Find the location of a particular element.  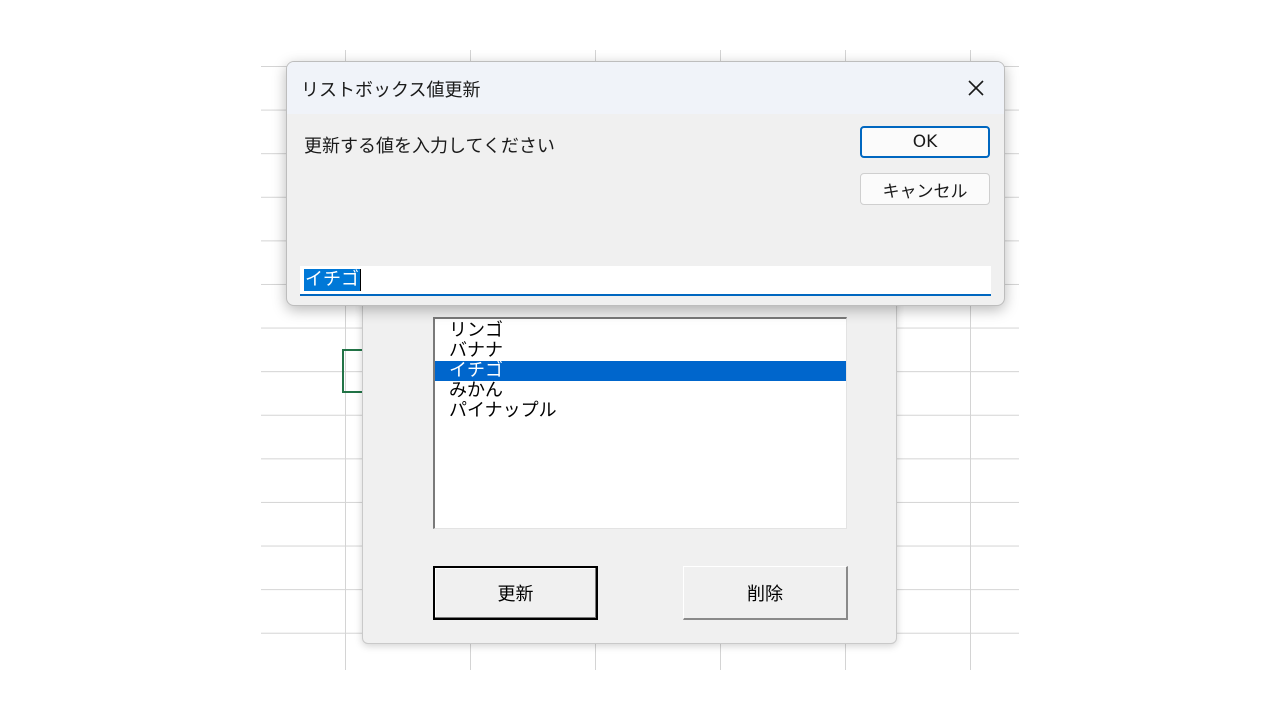

dialog-titlebar: リストボックス値更新 is located at coordinates (645, 88).